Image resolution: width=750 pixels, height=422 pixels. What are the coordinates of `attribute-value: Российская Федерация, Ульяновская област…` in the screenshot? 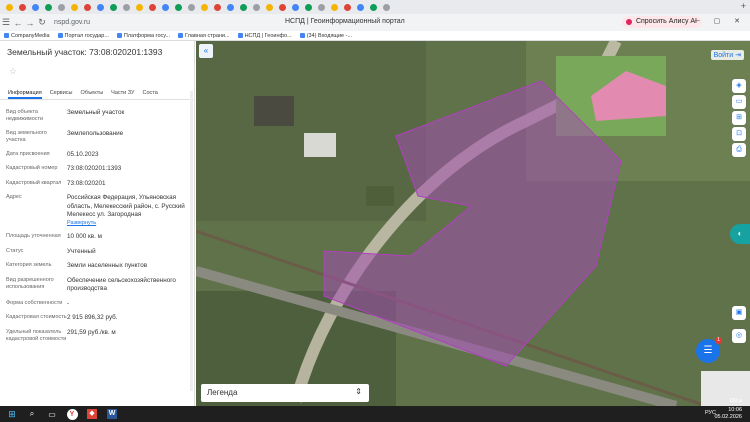 It's located at (129, 210).